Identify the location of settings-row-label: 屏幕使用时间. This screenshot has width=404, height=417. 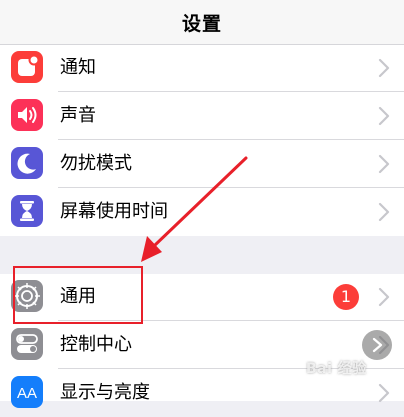
(114, 211).